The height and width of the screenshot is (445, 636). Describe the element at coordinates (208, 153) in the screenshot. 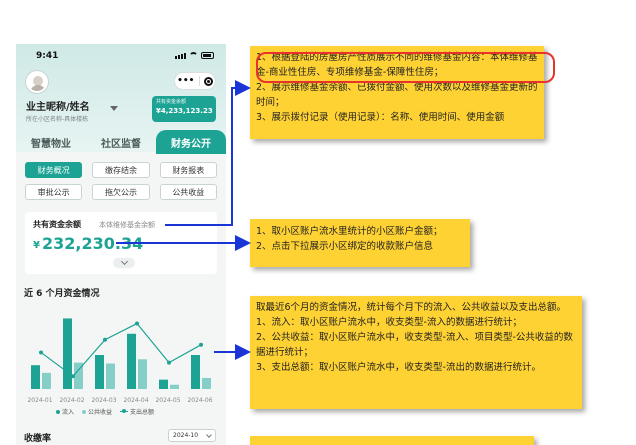

I see `connector-arrow-fund` at that location.